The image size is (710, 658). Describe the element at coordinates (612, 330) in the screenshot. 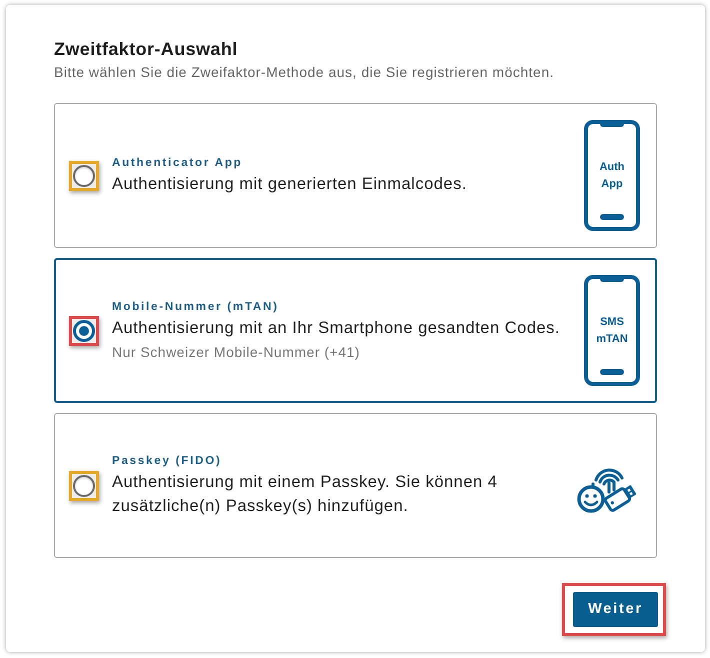

I see `phone-label: SMS mTAN` at that location.